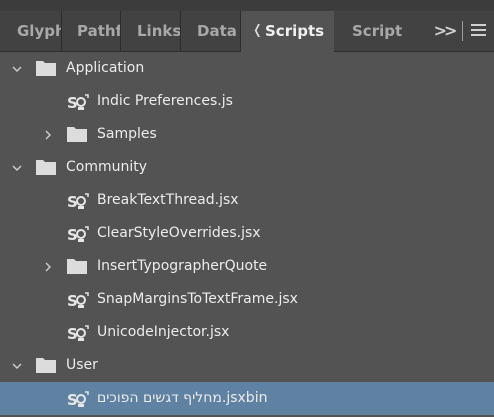 The width and height of the screenshot is (494, 417). Describe the element at coordinates (247, 200) in the screenshot. I see `script-row-breaktextthread-jsx: S BreakTextThread.jsx` at that location.